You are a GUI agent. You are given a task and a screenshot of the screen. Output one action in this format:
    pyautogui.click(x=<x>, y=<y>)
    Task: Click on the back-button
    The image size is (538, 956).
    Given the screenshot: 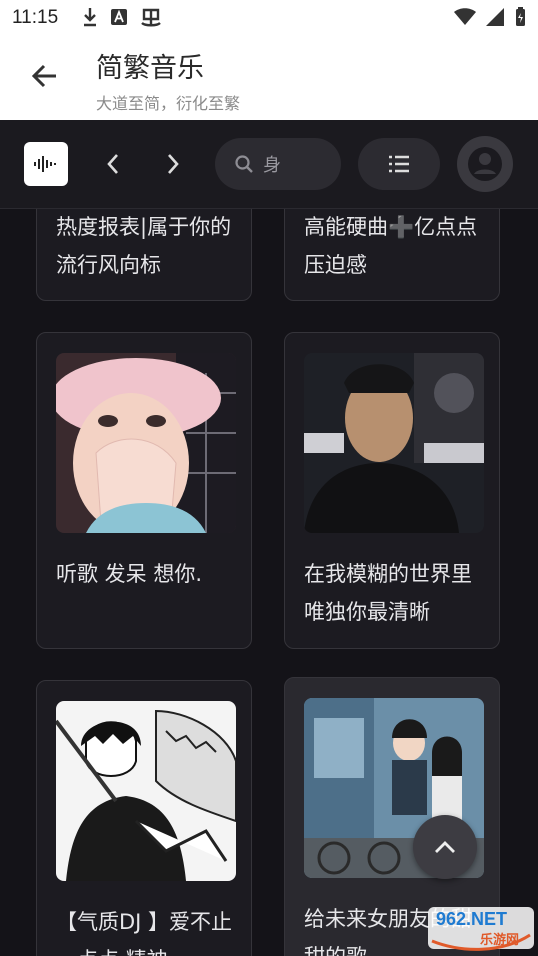 What is the action you would take?
    pyautogui.click(x=44, y=76)
    